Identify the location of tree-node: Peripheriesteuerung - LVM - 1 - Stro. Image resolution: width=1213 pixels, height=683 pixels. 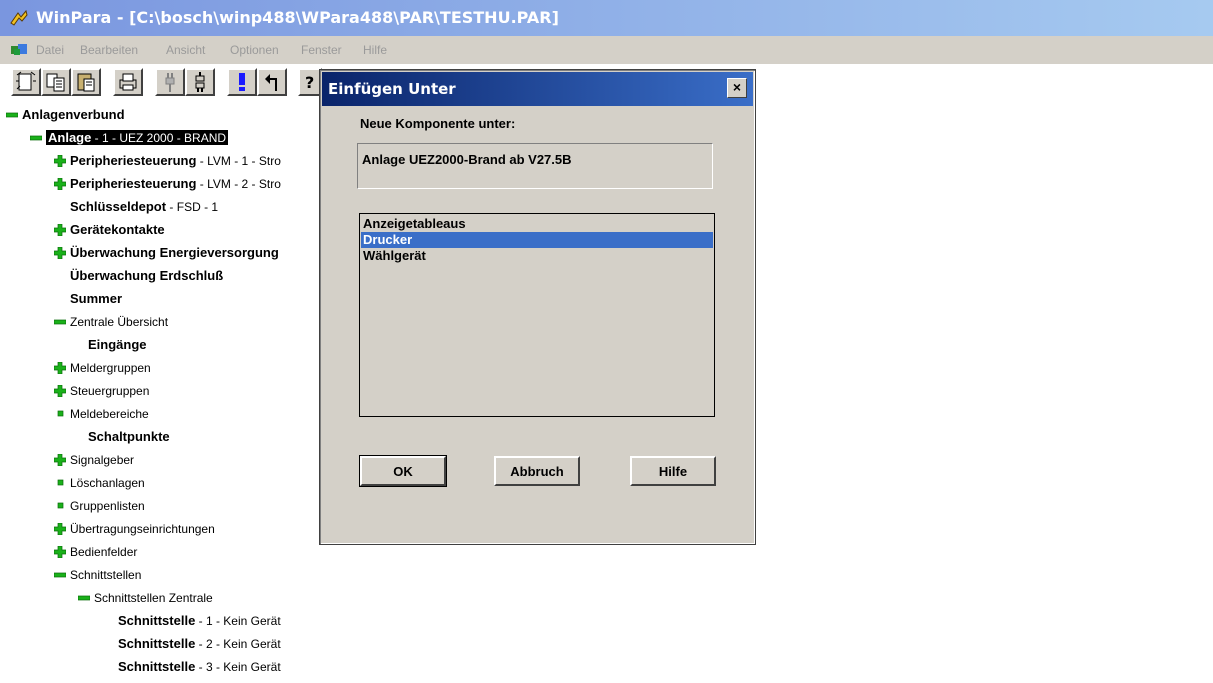
(167, 161).